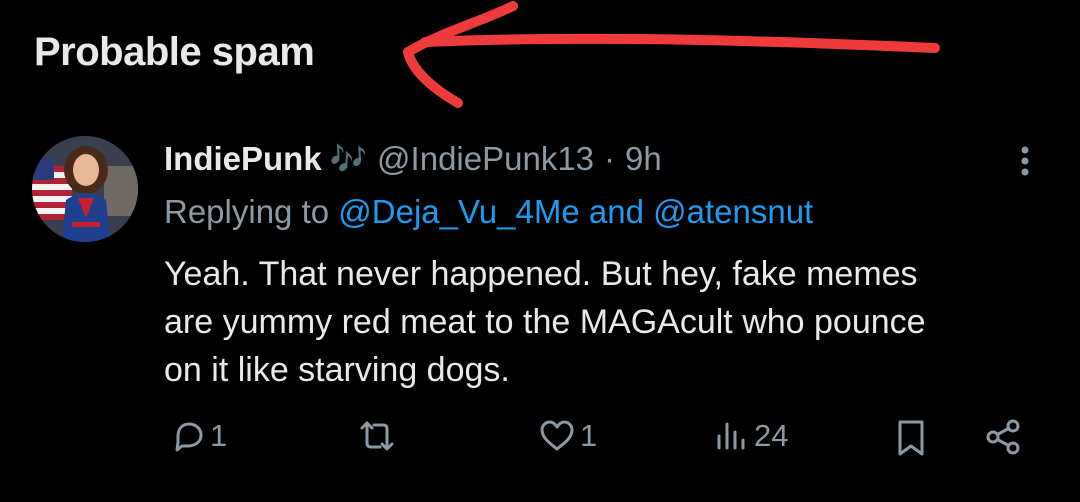  Describe the element at coordinates (458, 211) in the screenshot. I see `mention-link-deja-vu: @Deja_Vu_4Me` at that location.